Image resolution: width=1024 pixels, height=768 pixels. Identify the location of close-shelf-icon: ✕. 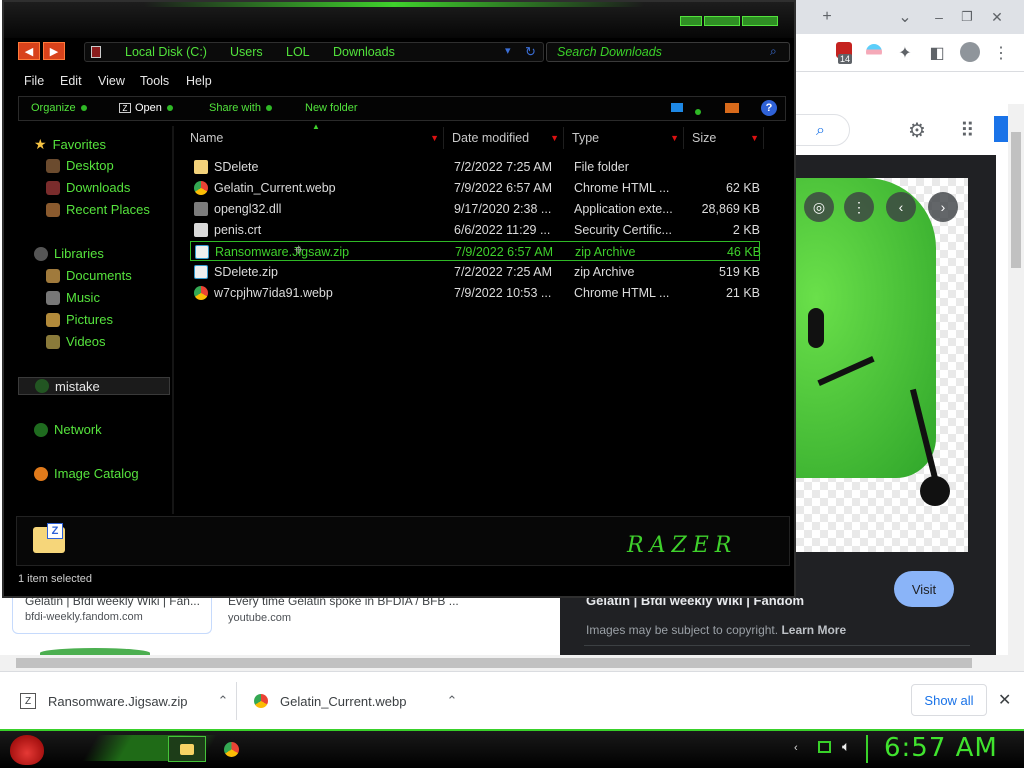
(1004, 700).